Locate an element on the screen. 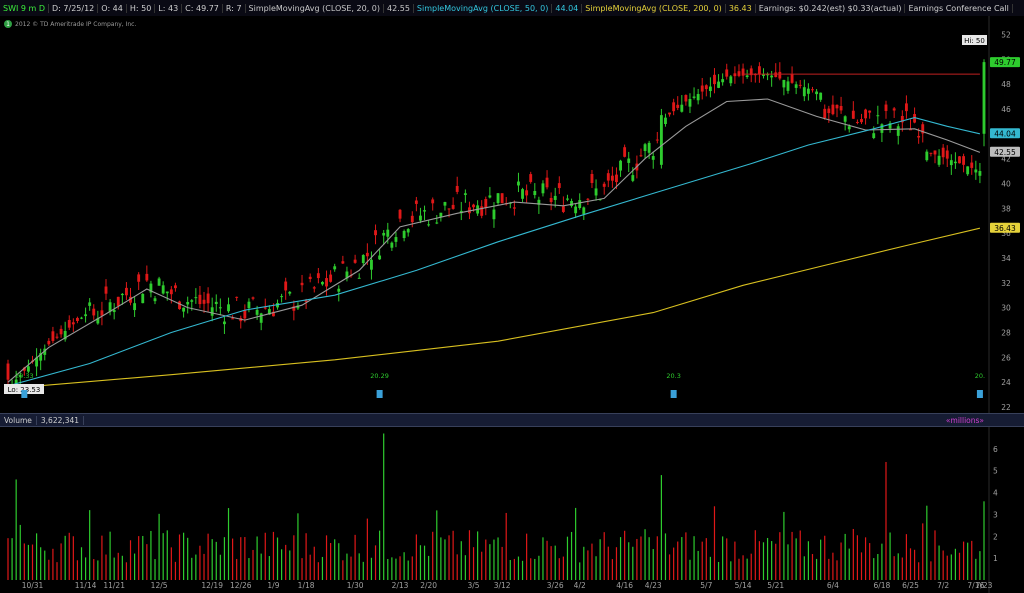 The width and height of the screenshot is (1024, 593). volume-value: 3,622,341 is located at coordinates (61, 420).